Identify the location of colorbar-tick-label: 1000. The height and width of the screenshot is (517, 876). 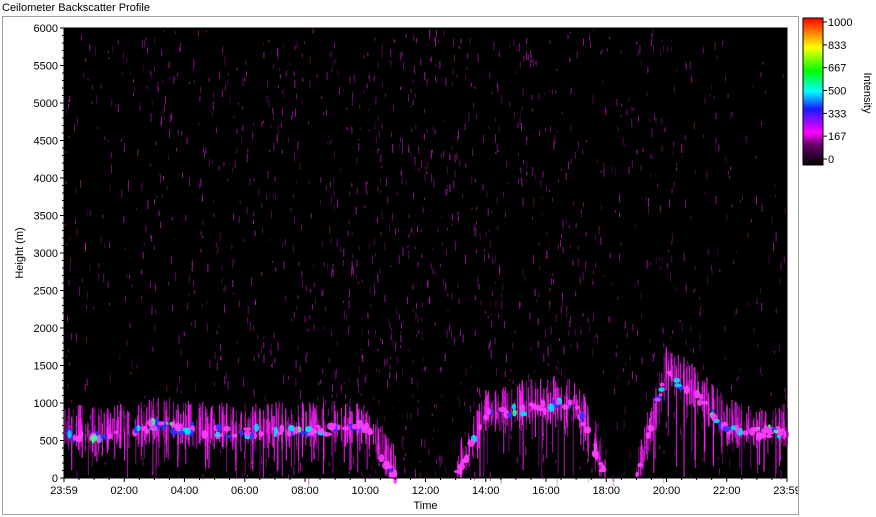
(840, 23).